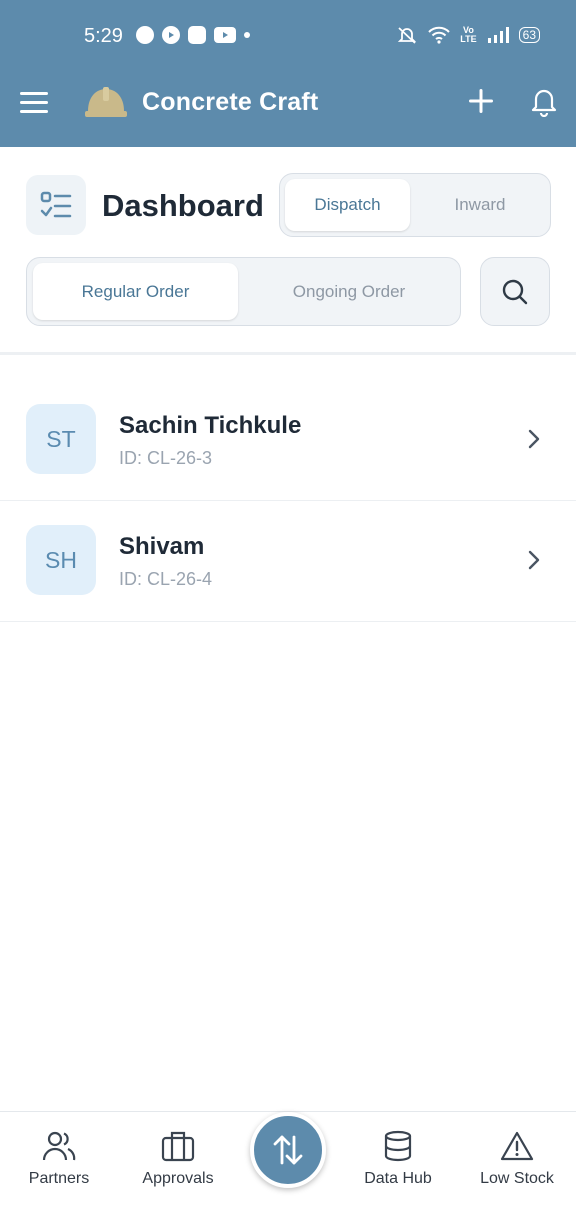 This screenshot has height=1215, width=576. I want to click on nav-label: Partners, so click(59, 1178).